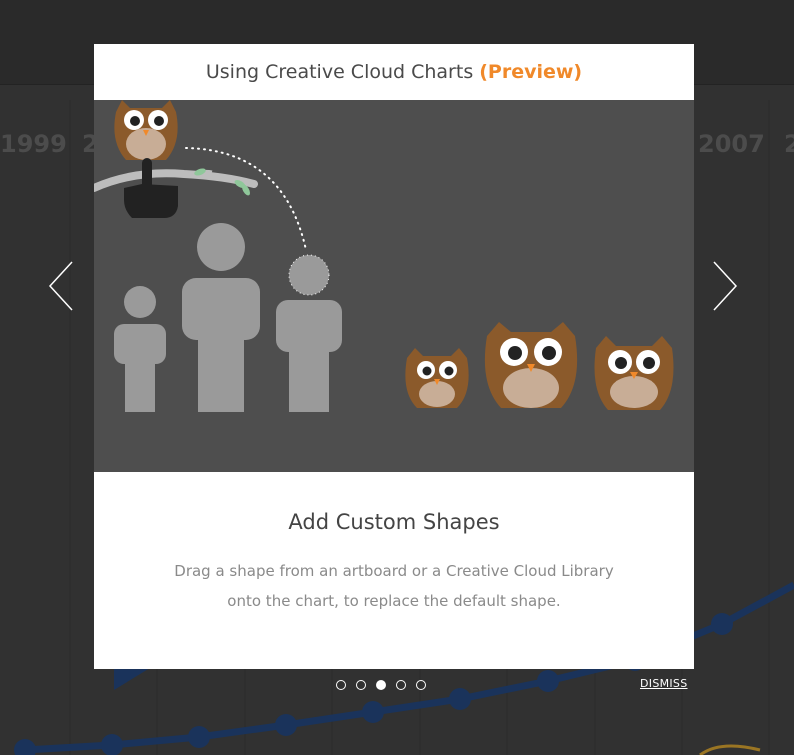 Image resolution: width=794 pixels, height=755 pixels. I want to click on chevron-right-icon, so click(725, 286).